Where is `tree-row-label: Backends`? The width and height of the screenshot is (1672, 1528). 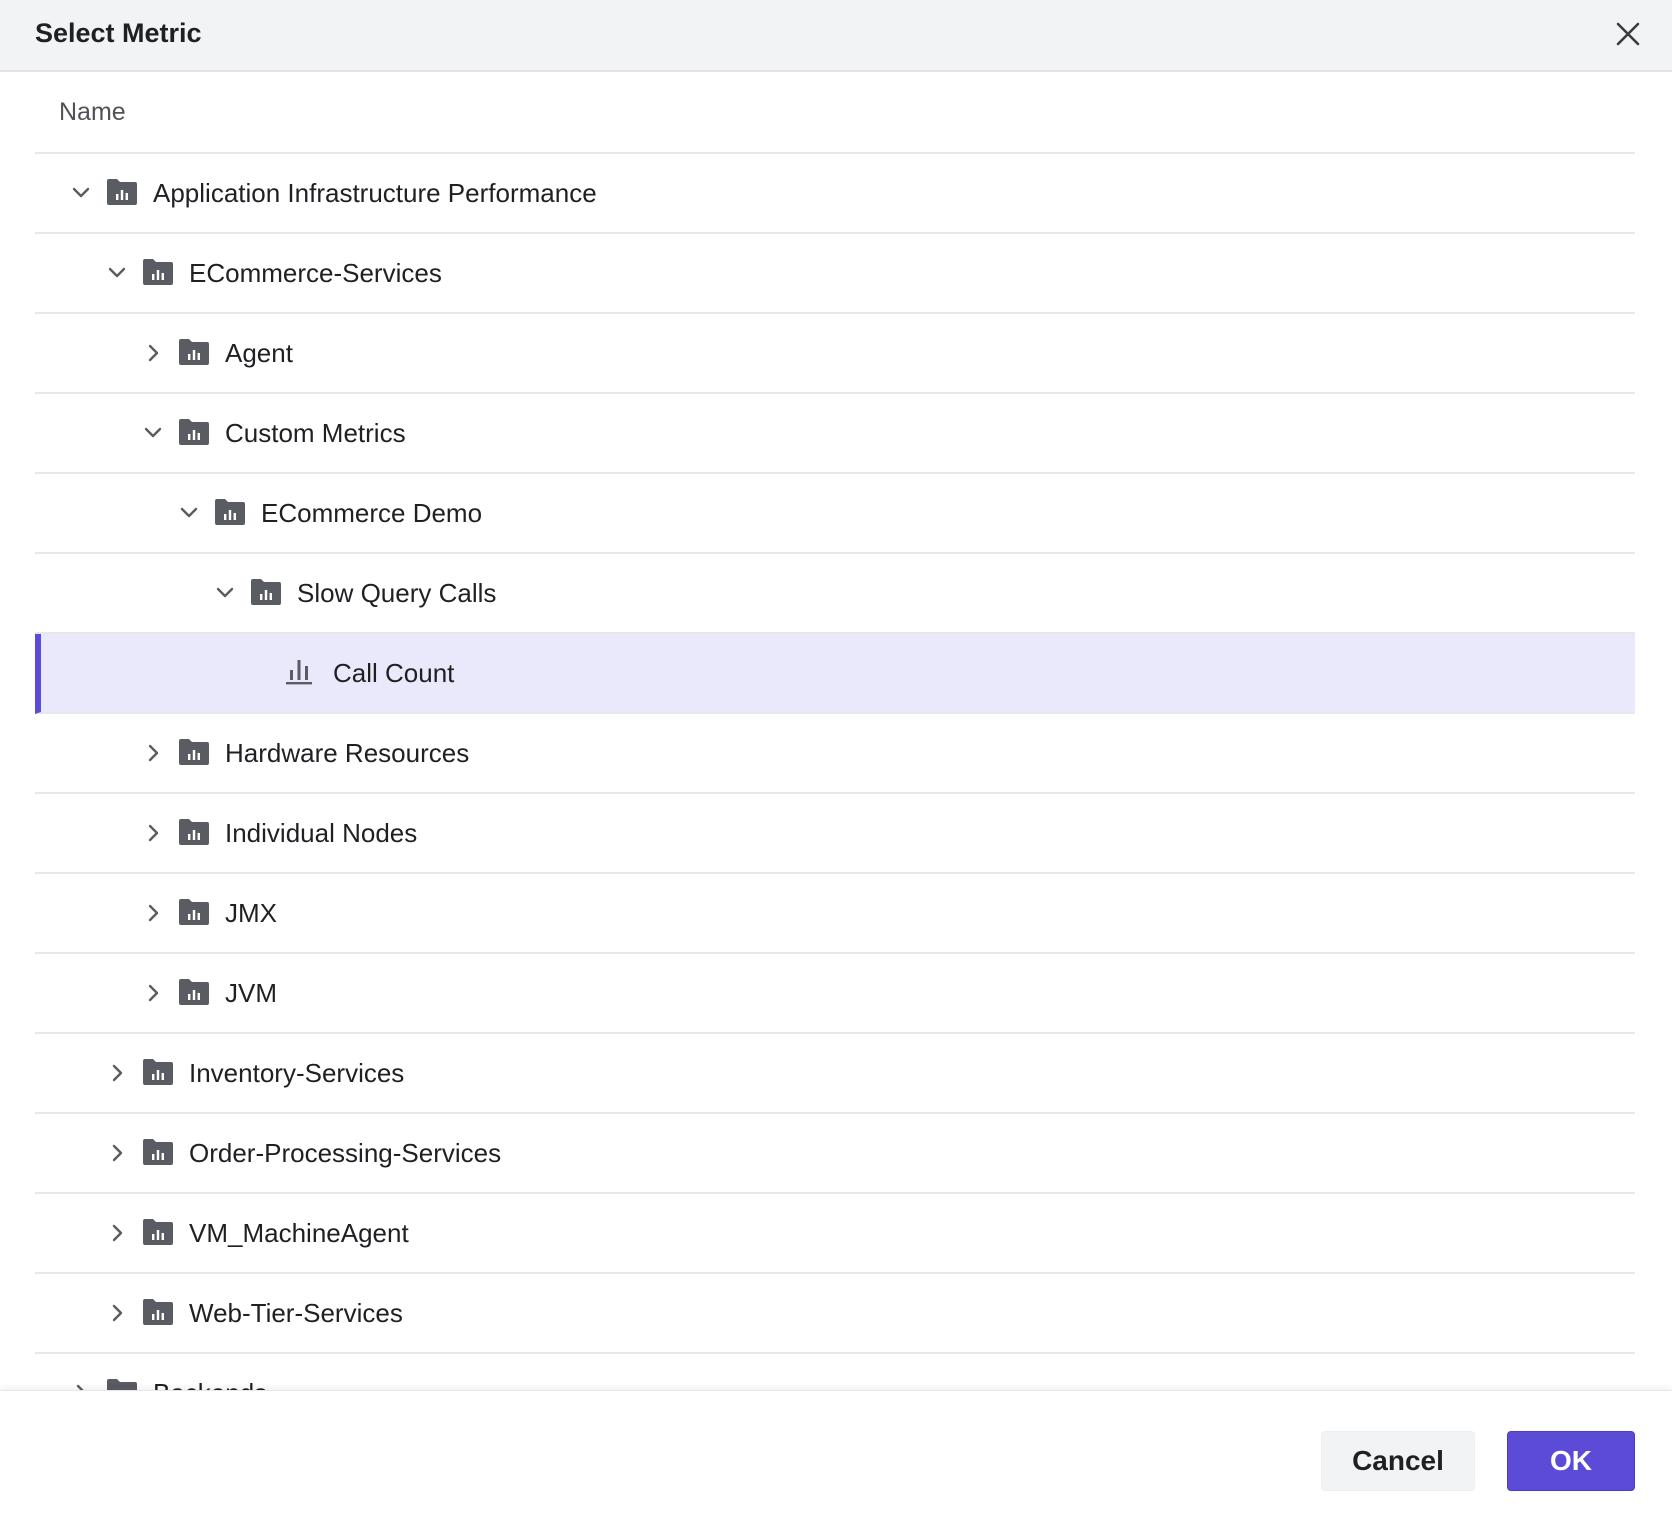
tree-row-label: Backends is located at coordinates (210, 1383).